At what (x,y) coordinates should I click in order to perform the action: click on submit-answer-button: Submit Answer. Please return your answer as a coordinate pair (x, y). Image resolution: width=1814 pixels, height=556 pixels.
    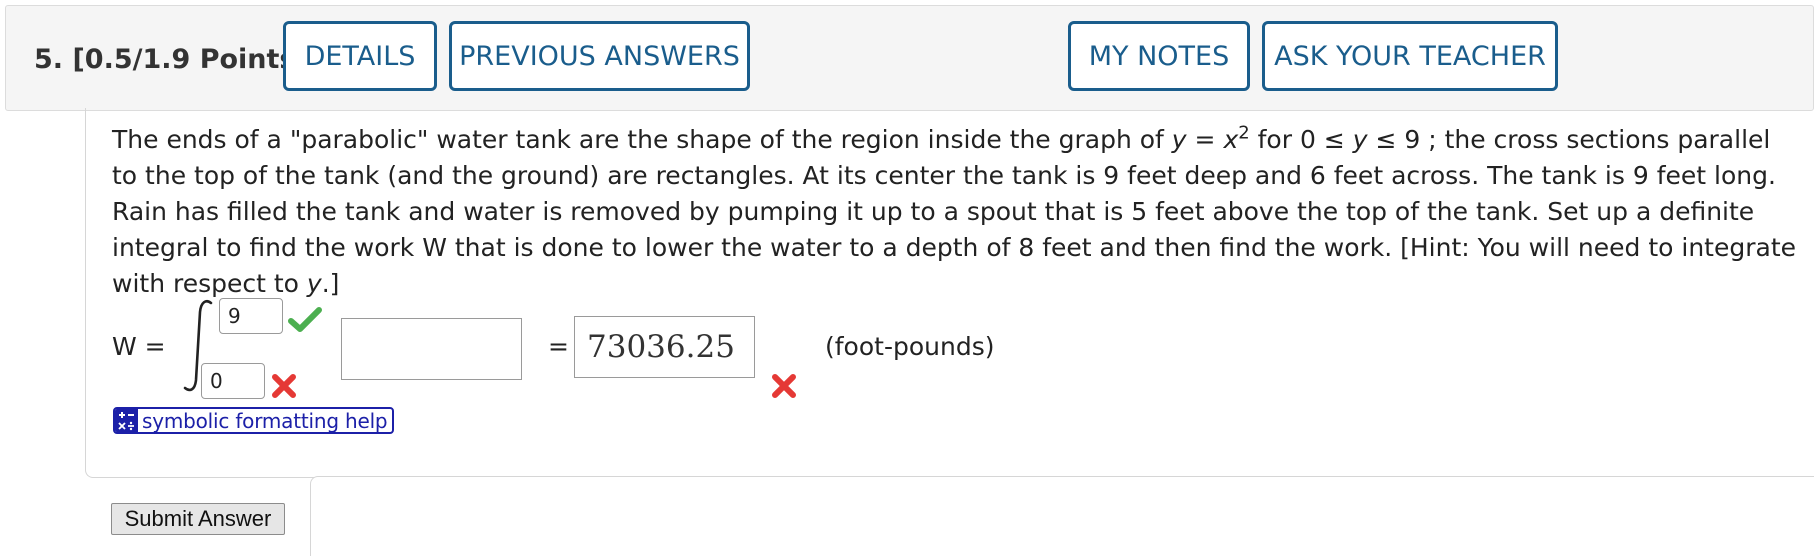
    Looking at the image, I should click on (198, 519).